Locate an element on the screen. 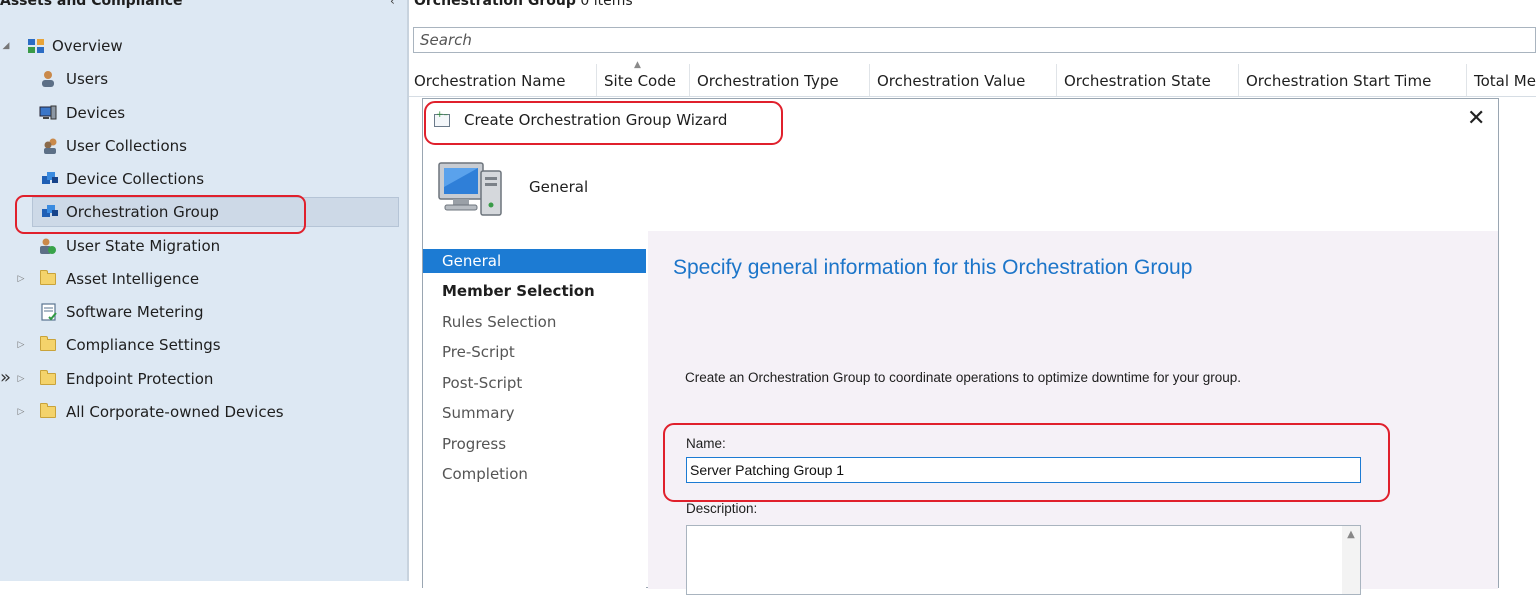  tree-item-endpoint-protection: ▷ Endpoint Protection is located at coordinates (190, 379).